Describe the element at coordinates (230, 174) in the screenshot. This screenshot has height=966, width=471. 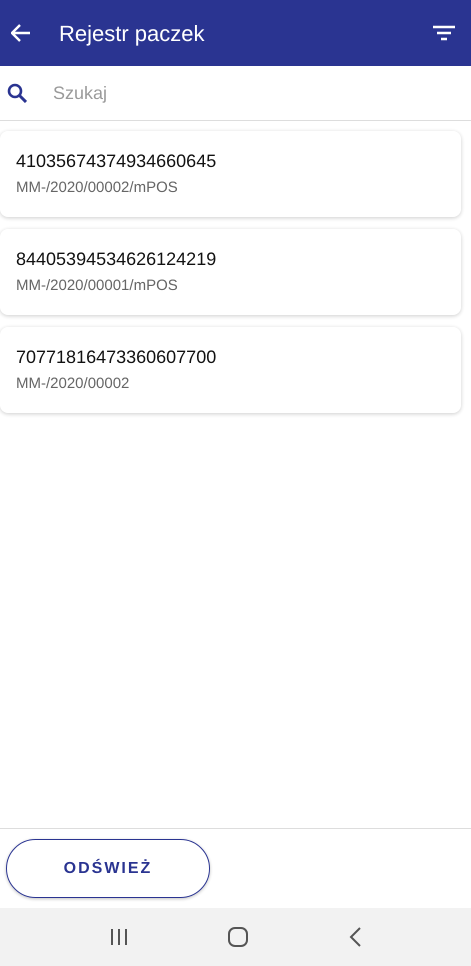
I see `parcel-card: 41035674374934660645 MM-/2020/00002/mPOS` at that location.